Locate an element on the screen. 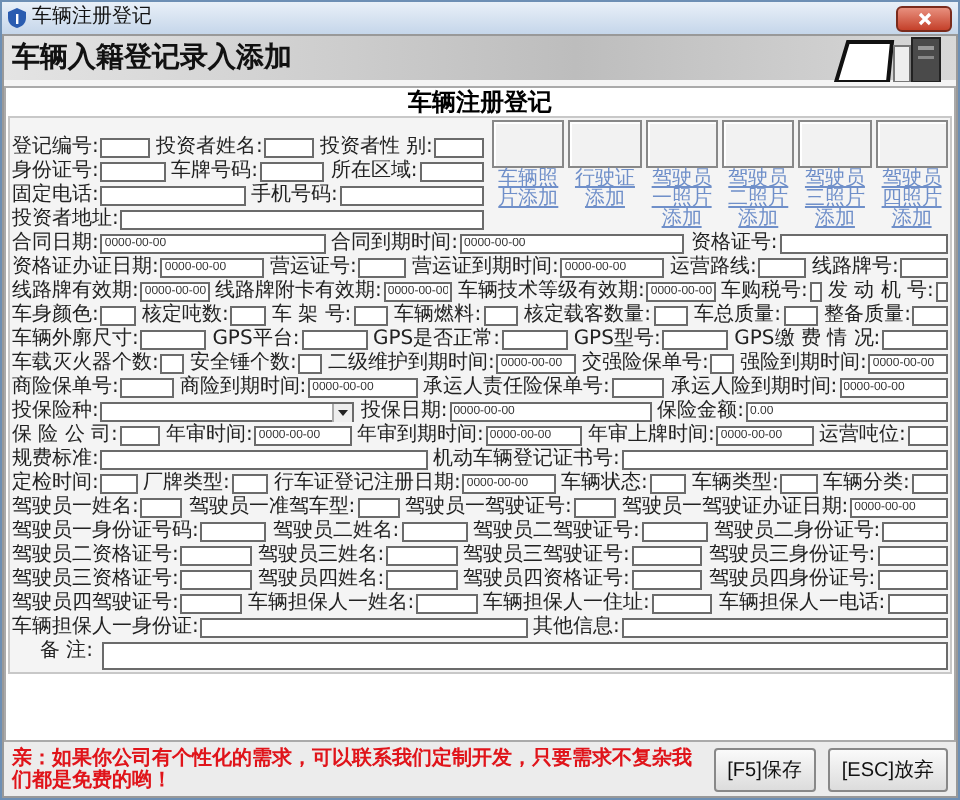  field-label: 车辆类型: is located at coordinates (735, 484).